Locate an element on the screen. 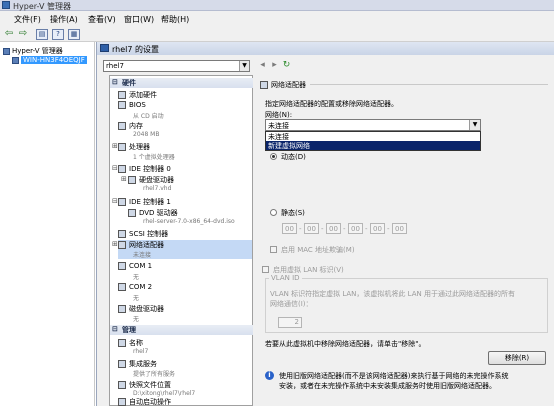 This screenshot has height=406, width=554. hard-disk-icon is located at coordinates (132, 180).